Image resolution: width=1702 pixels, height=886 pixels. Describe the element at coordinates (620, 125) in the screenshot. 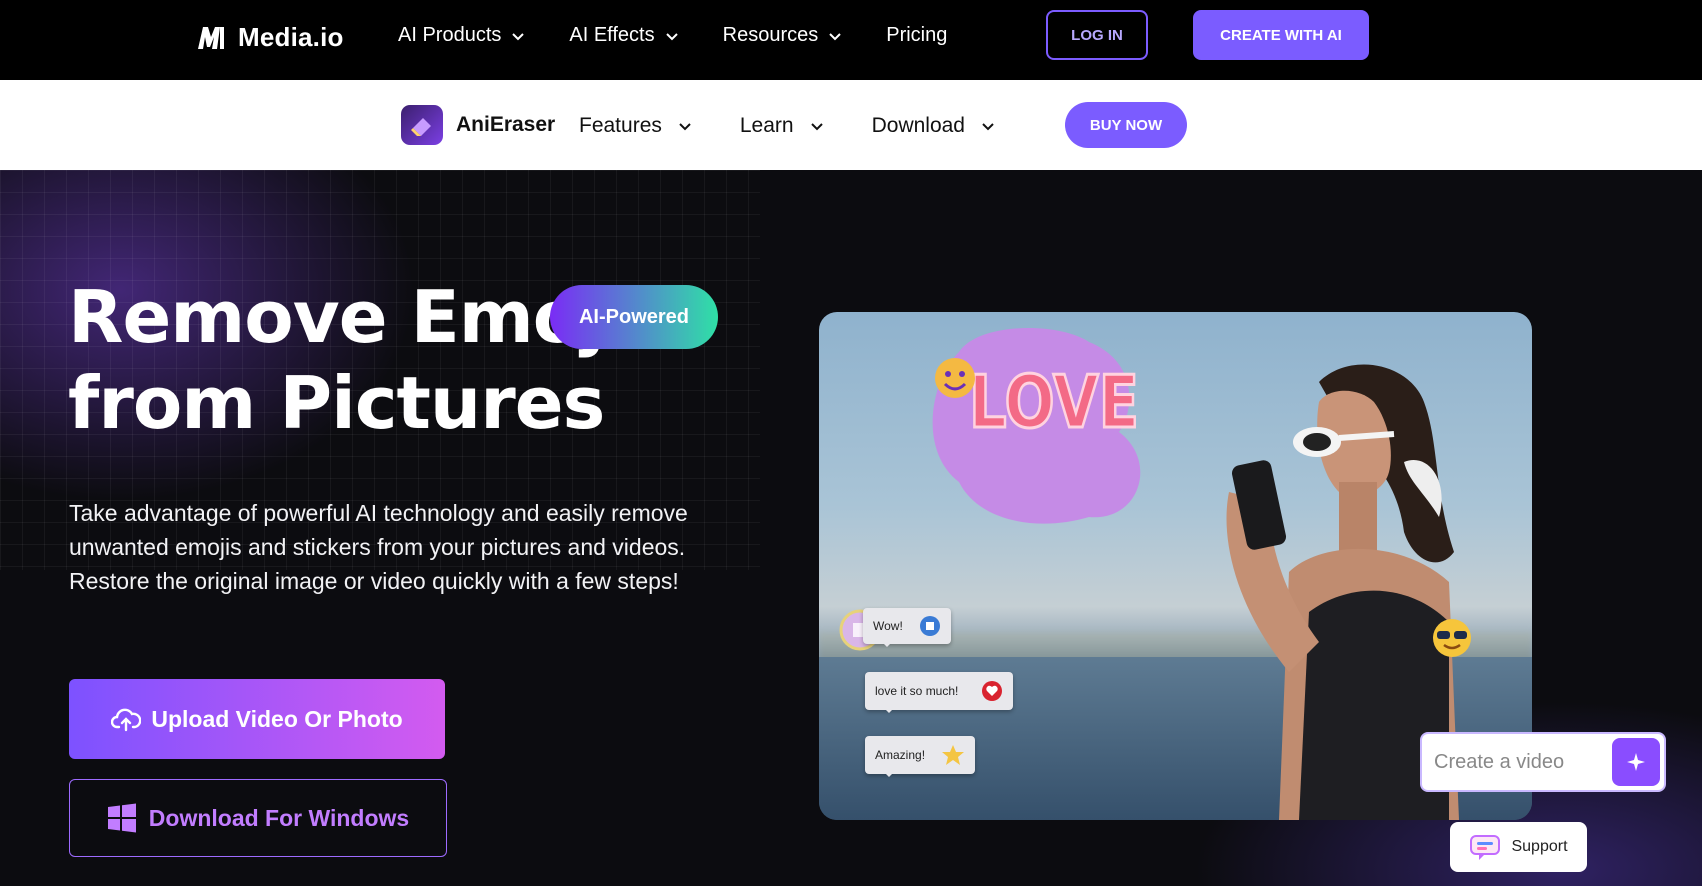

I see `subnav-label: Features` at that location.